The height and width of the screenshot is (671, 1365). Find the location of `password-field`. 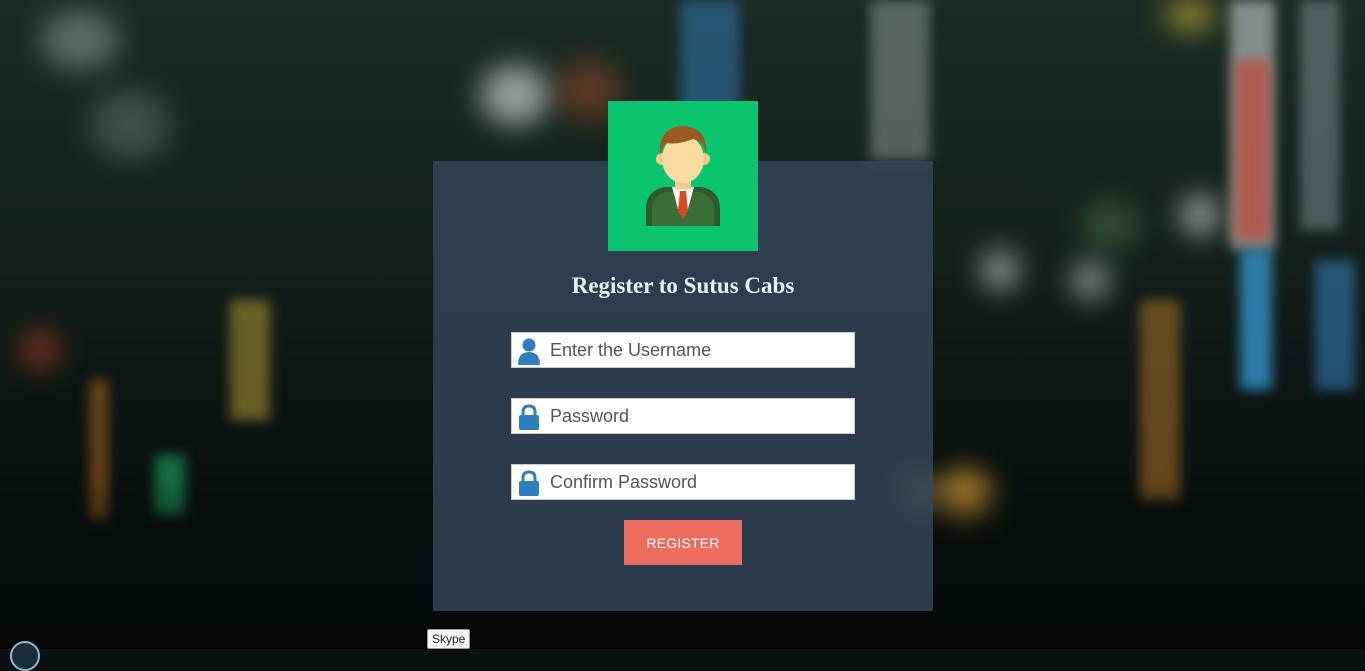

password-field is located at coordinates (683, 416).